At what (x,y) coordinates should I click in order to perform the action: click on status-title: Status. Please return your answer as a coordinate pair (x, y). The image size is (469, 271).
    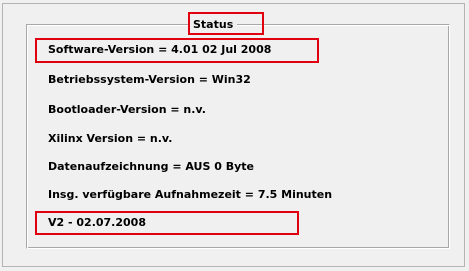
    Looking at the image, I should click on (213, 24).